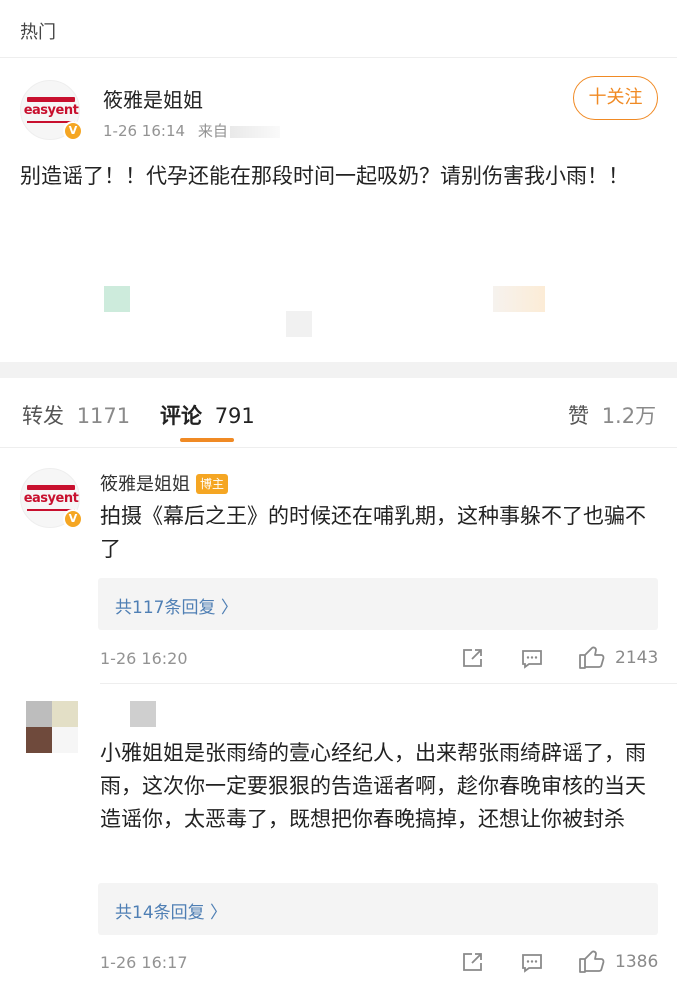 This screenshot has height=1000, width=677. I want to click on section-title: 热门, so click(38, 32).